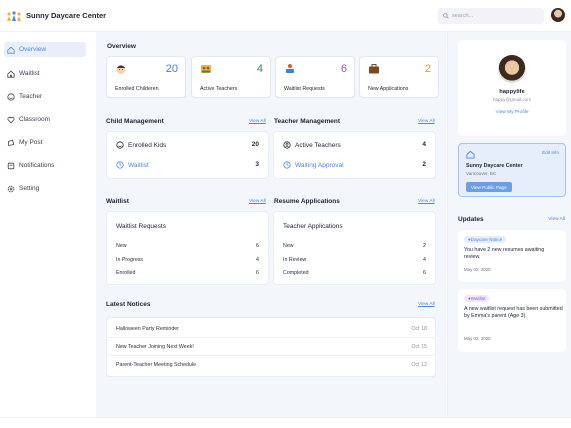 The height and width of the screenshot is (428, 571). Describe the element at coordinates (171, 69) in the screenshot. I see `stat-value: 20` at that location.